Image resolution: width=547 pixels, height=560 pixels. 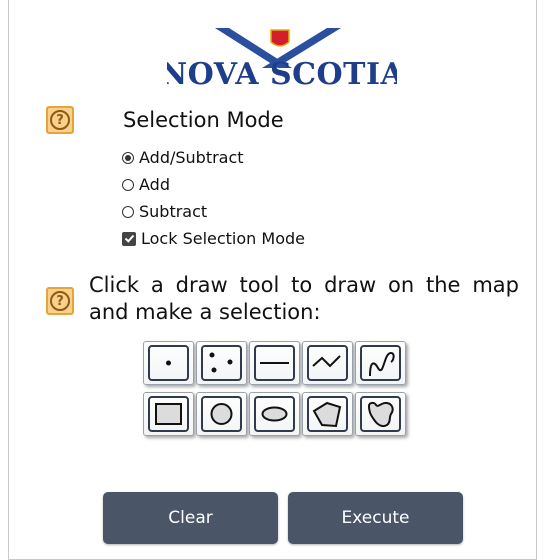 What do you see at coordinates (191, 157) in the screenshot?
I see `option-label: Add/Subtract` at bounding box center [191, 157].